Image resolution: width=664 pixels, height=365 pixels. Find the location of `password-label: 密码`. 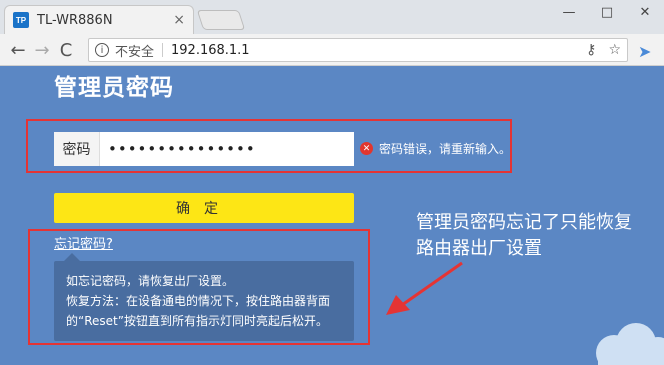

password-label: 密码 is located at coordinates (77, 149).